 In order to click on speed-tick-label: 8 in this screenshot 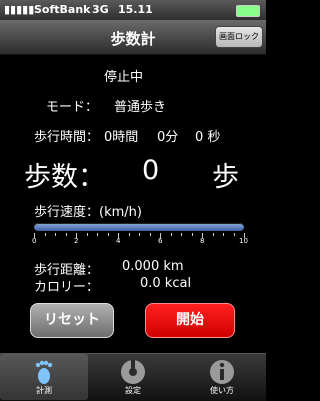, I will do `click(202, 241)`.